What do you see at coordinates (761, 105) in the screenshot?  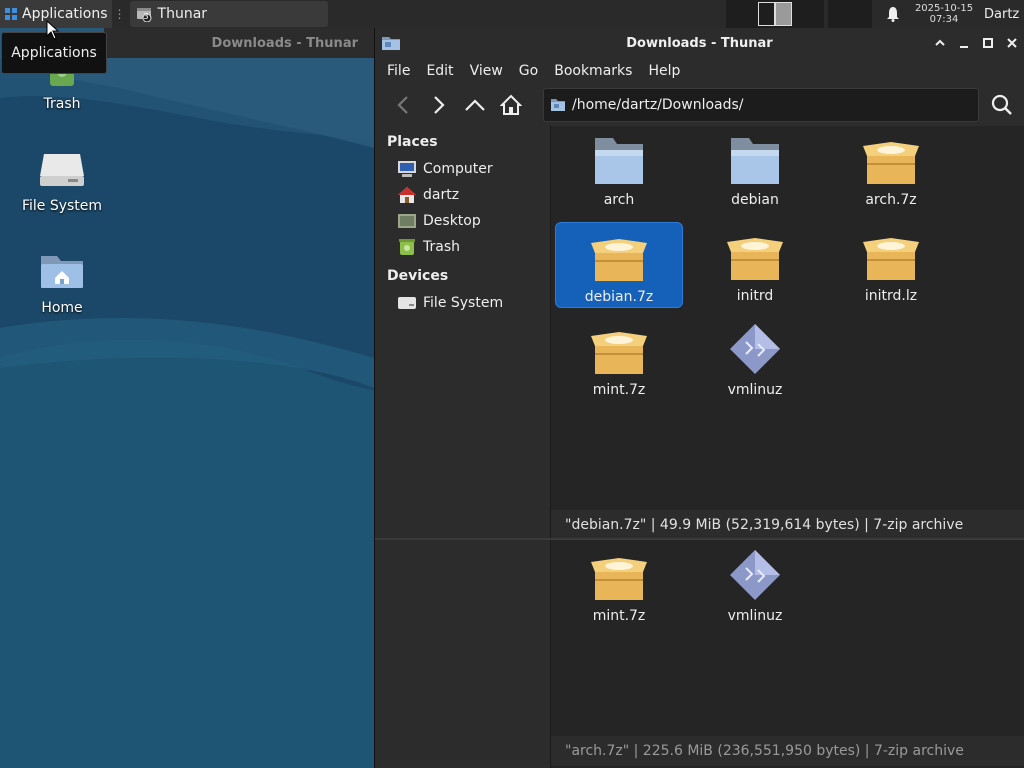 I see `location-bar: /home/dartz/Downloads/` at bounding box center [761, 105].